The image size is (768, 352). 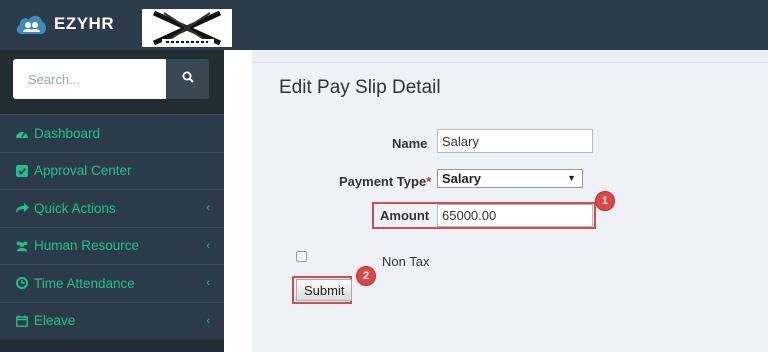 I want to click on payment-type-select: Salary ▼, so click(x=510, y=178).